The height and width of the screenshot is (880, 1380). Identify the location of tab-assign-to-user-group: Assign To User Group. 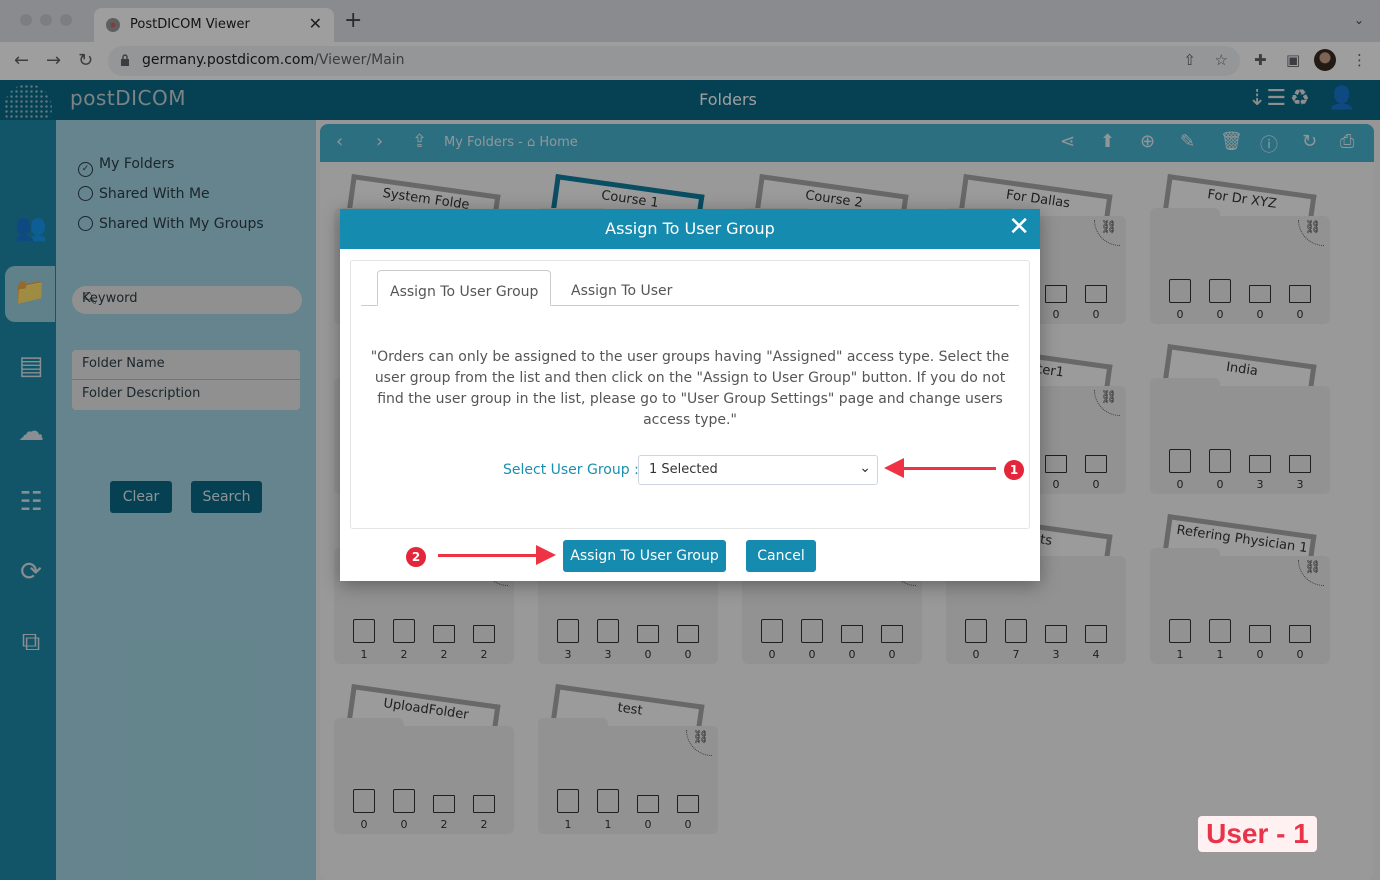
(464, 288).